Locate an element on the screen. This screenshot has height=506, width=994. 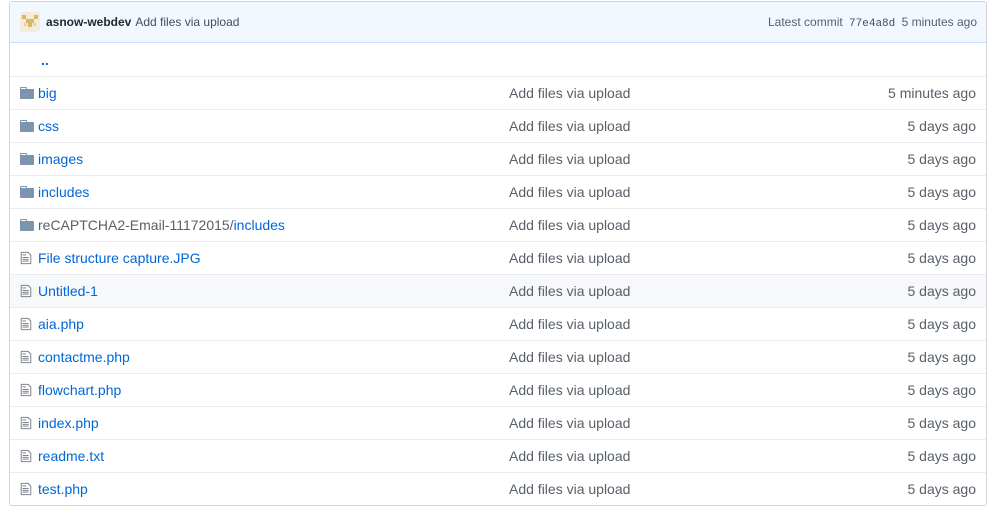
parent-dir-row: .. is located at coordinates (498, 59).